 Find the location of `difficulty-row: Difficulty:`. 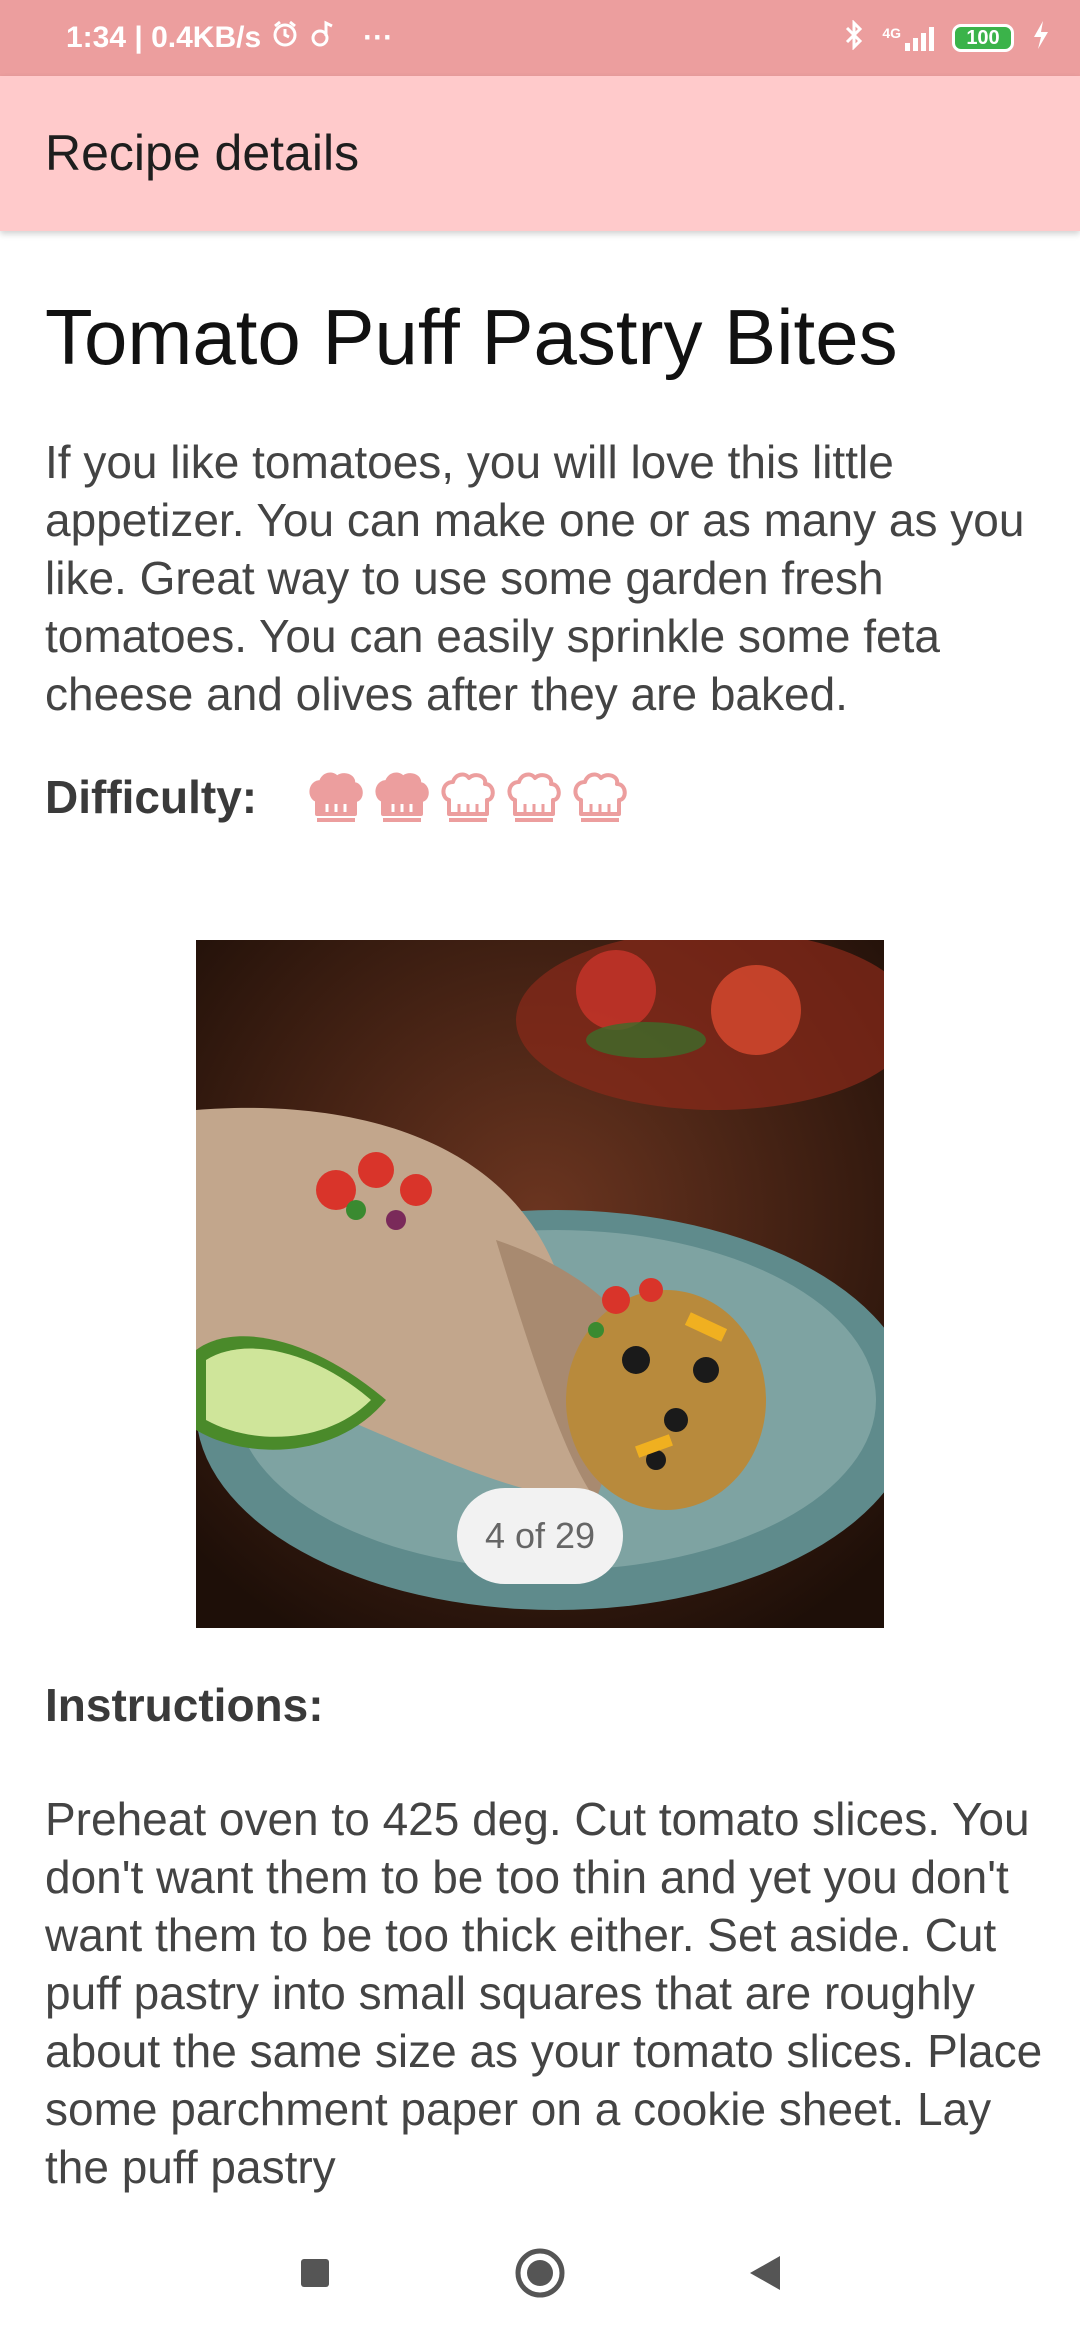

difficulty-row: Difficulty: is located at coordinates (540, 797).